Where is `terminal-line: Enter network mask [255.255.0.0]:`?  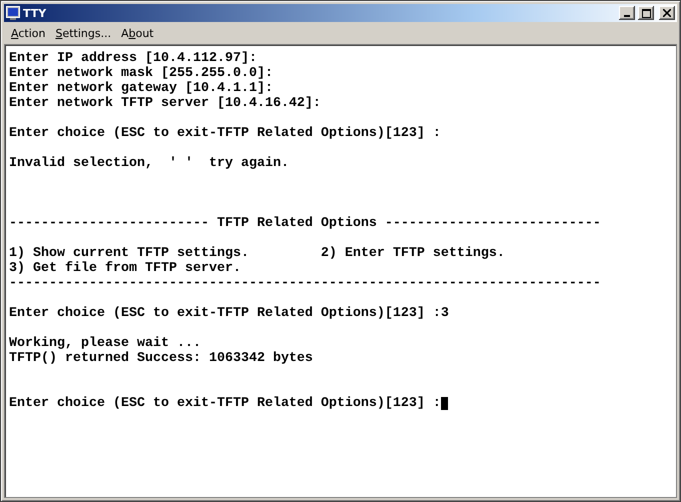
terminal-line: Enter network mask [255.255.0.0]: is located at coordinates (141, 73).